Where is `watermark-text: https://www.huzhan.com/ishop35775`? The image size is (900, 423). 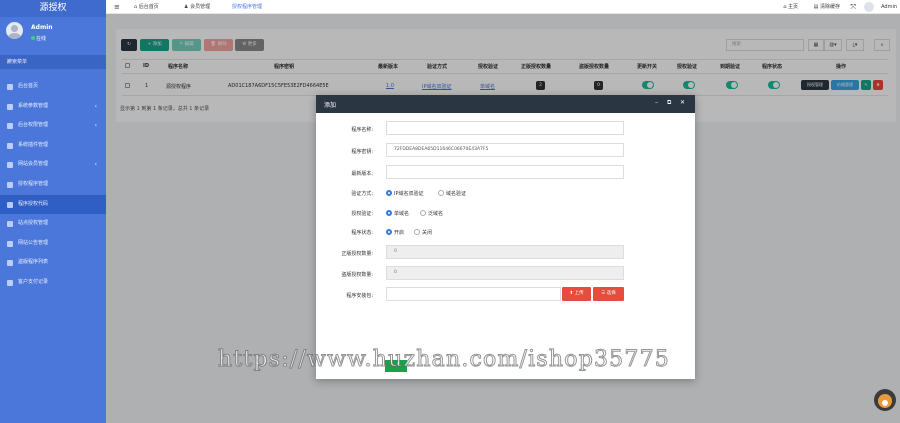
watermark-text: https://www.huzhan.com/ishop35775 is located at coordinates (444, 360).